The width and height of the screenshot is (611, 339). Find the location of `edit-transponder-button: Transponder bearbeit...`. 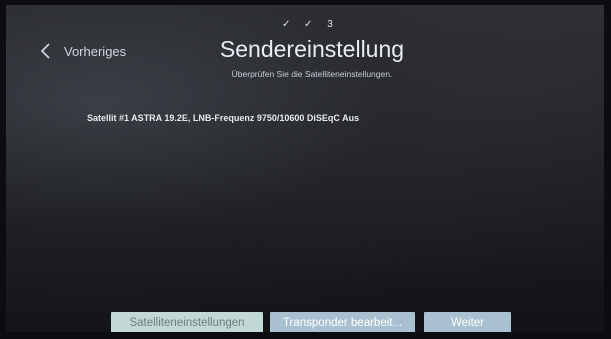

edit-transponder-button: Transponder bearbeit... is located at coordinates (342, 322).